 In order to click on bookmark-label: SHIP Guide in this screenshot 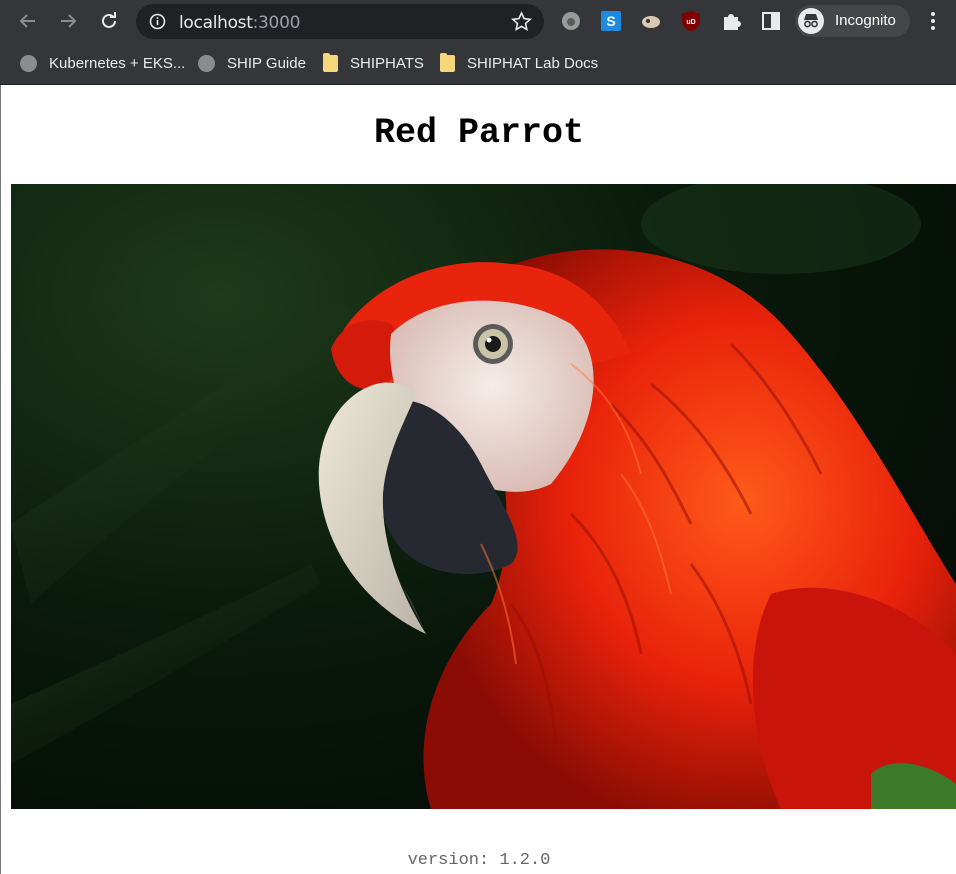, I will do `click(266, 63)`.